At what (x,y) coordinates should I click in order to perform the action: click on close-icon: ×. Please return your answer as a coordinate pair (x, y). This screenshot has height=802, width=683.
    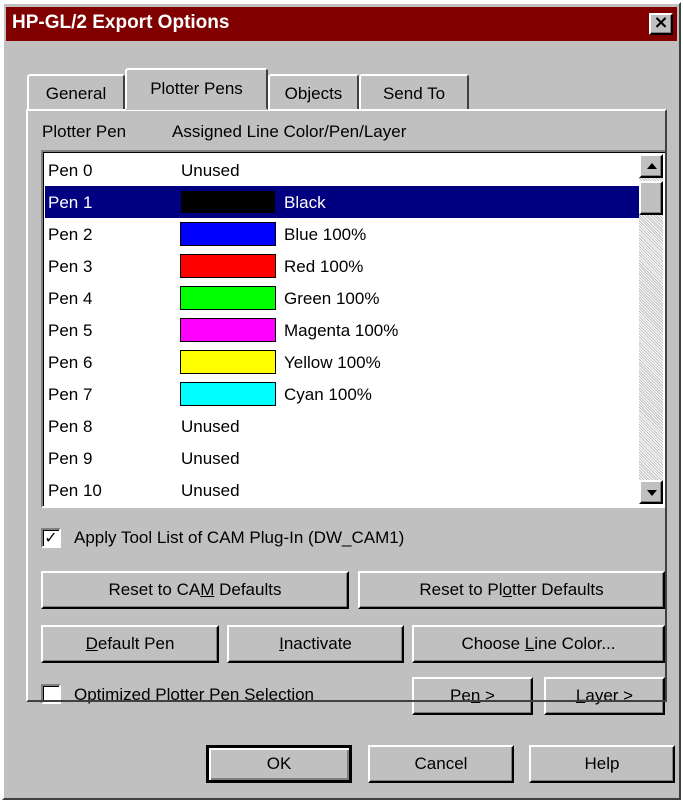
    Looking at the image, I should click on (661, 22).